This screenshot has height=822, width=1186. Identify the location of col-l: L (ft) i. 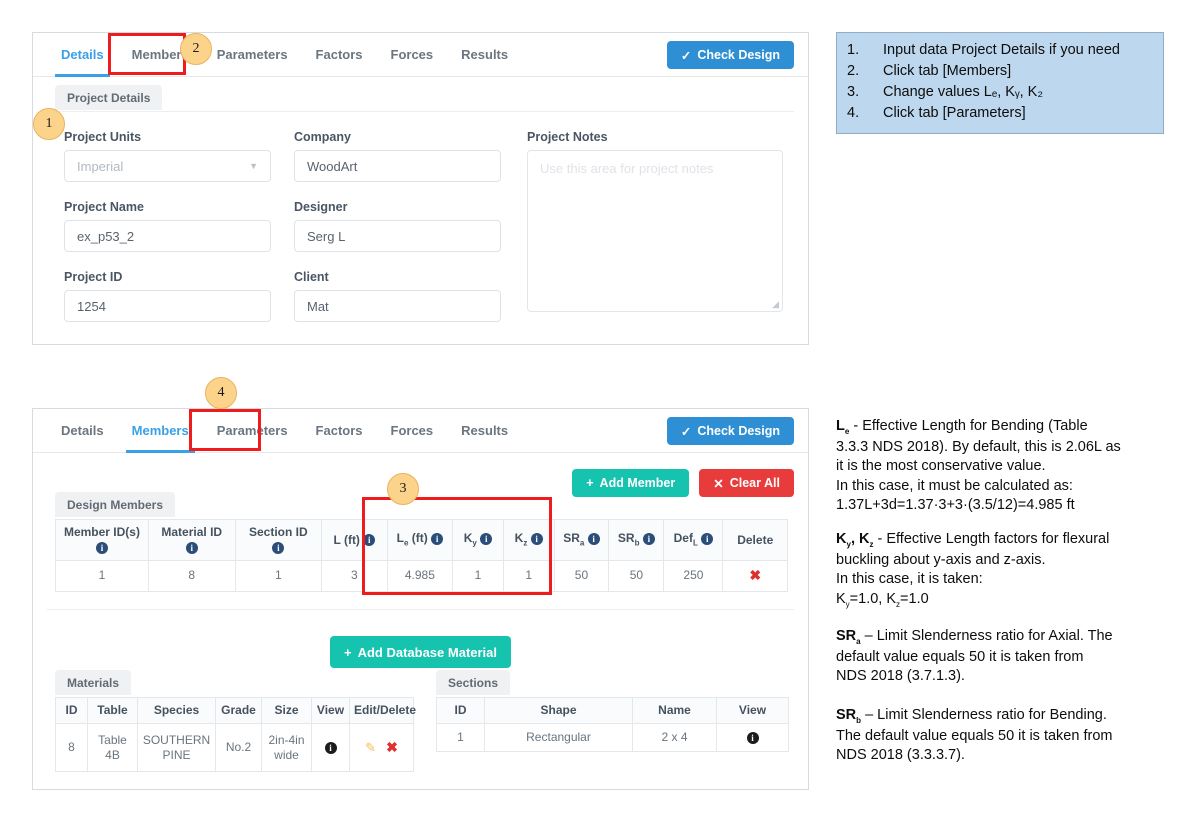
(354, 540).